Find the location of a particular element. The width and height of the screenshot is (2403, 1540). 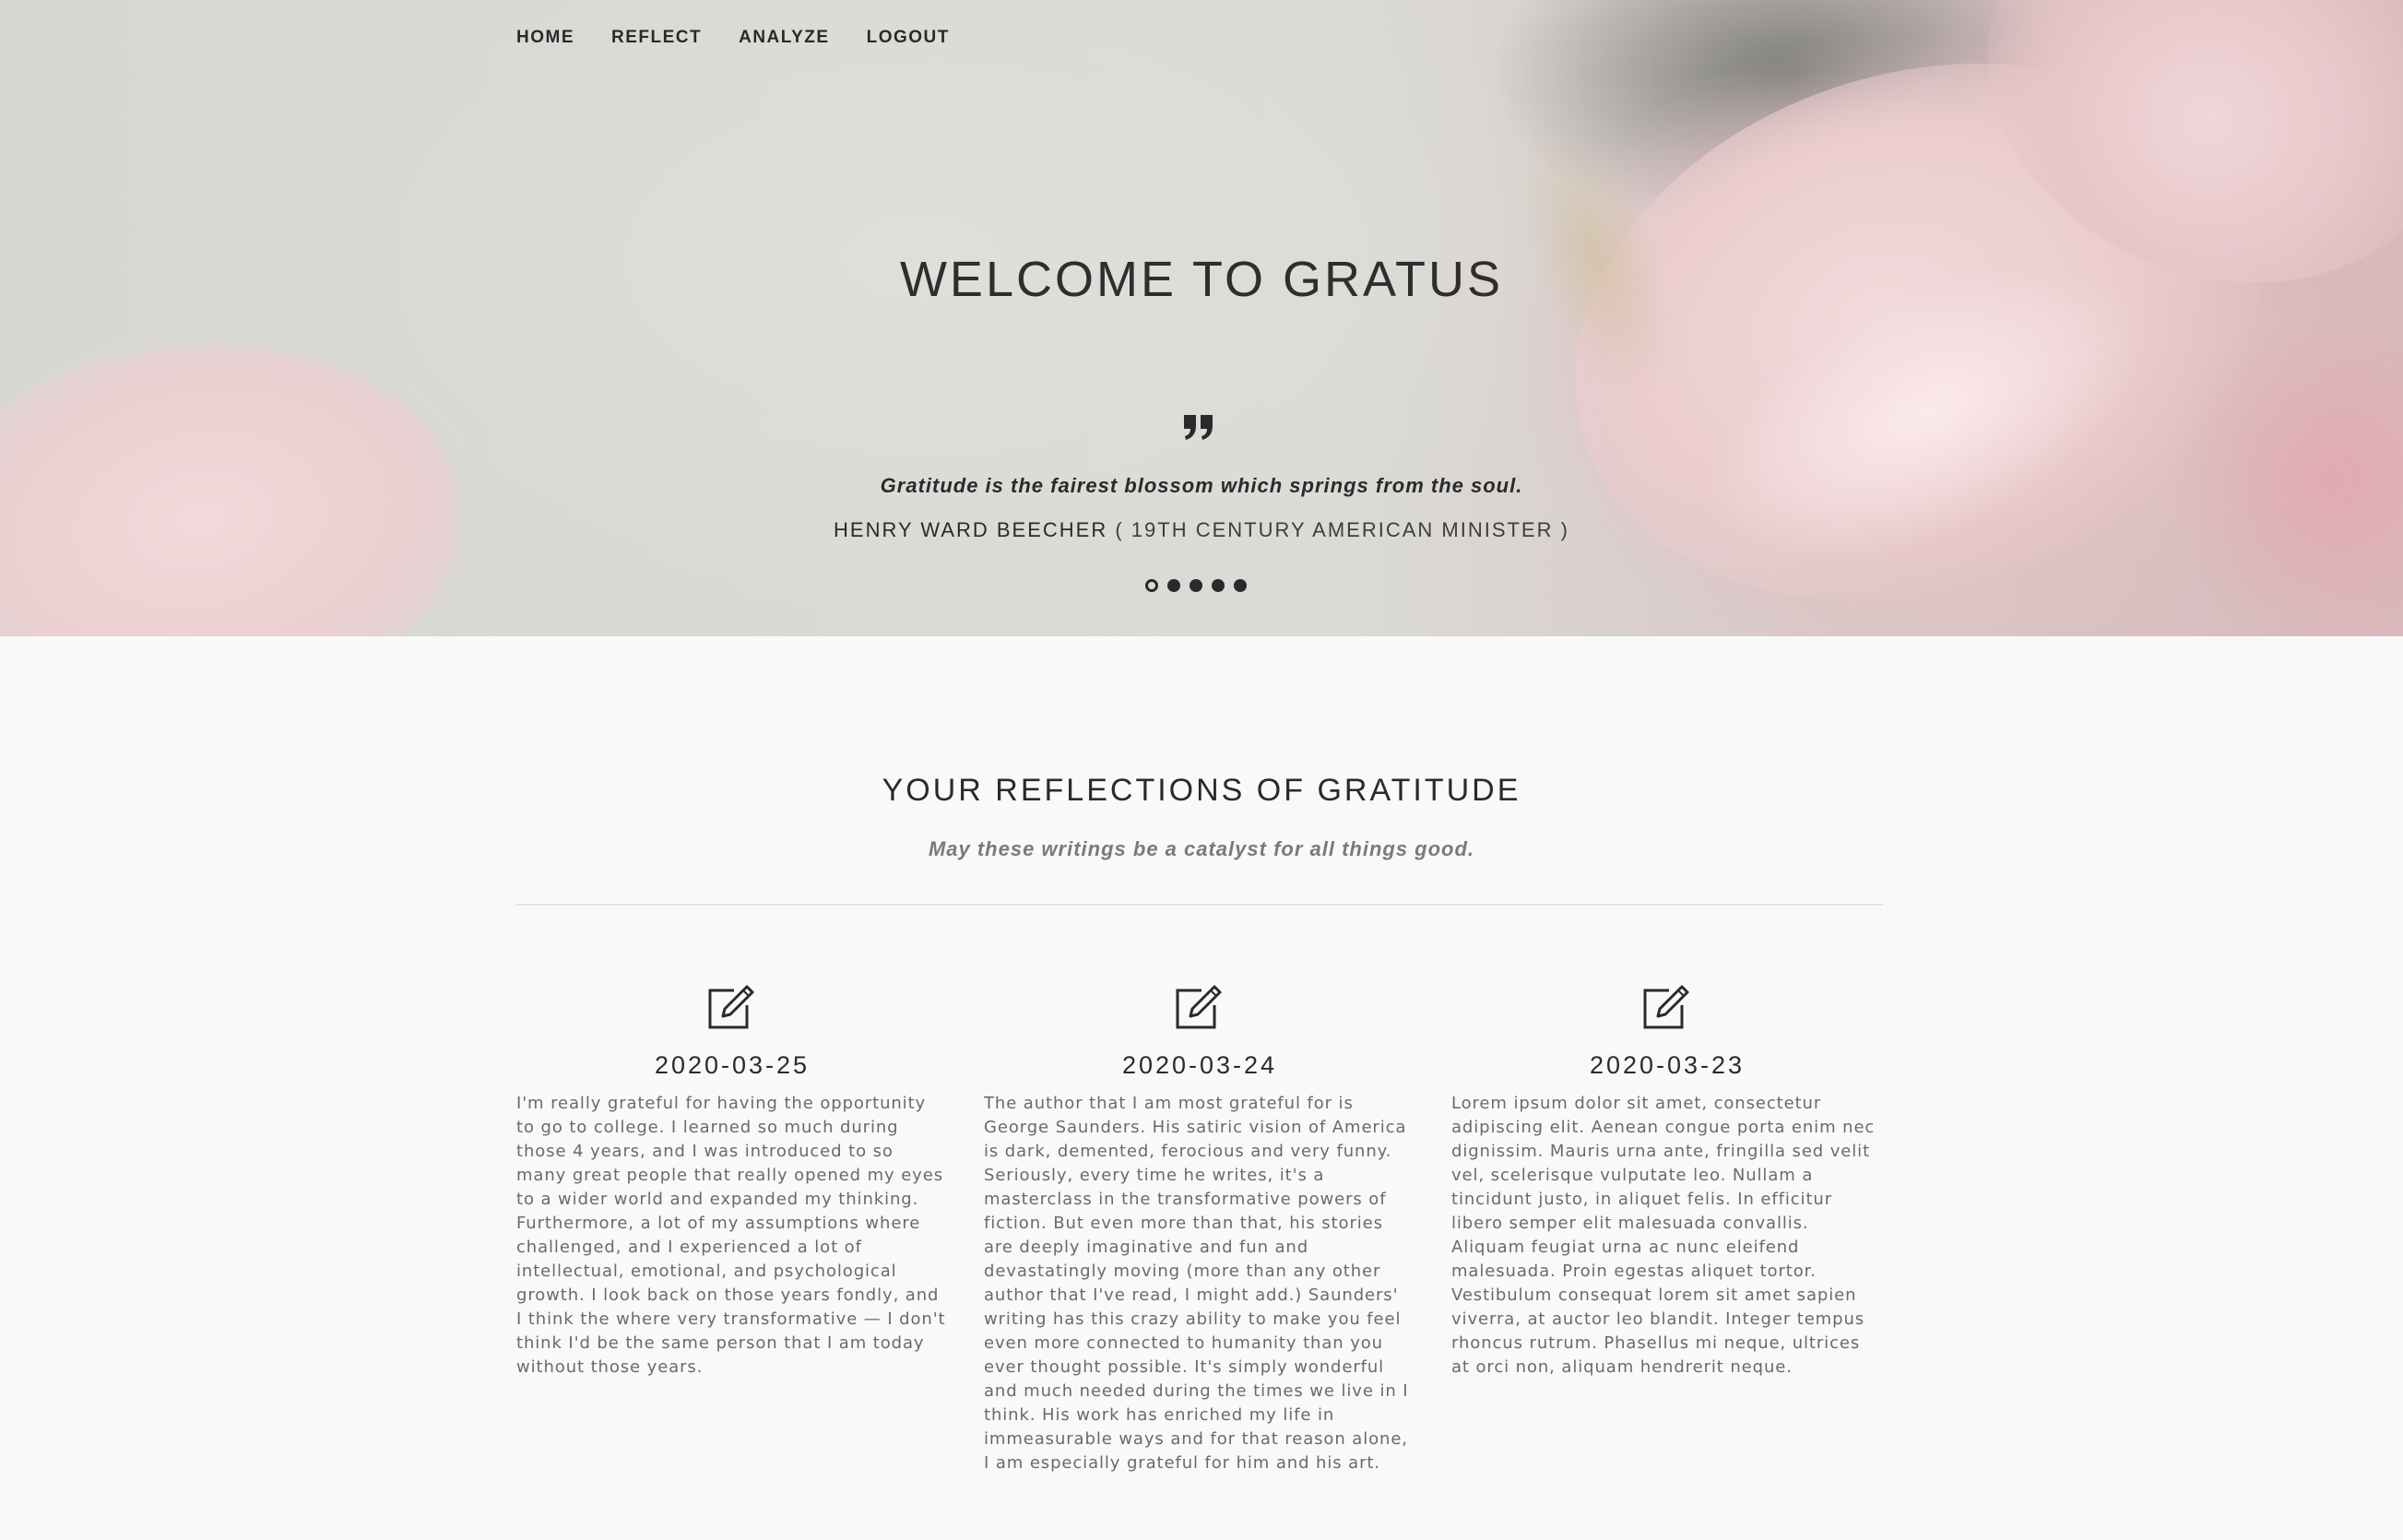

reflection-date: 2020-03-24 is located at coordinates (1200, 1065).